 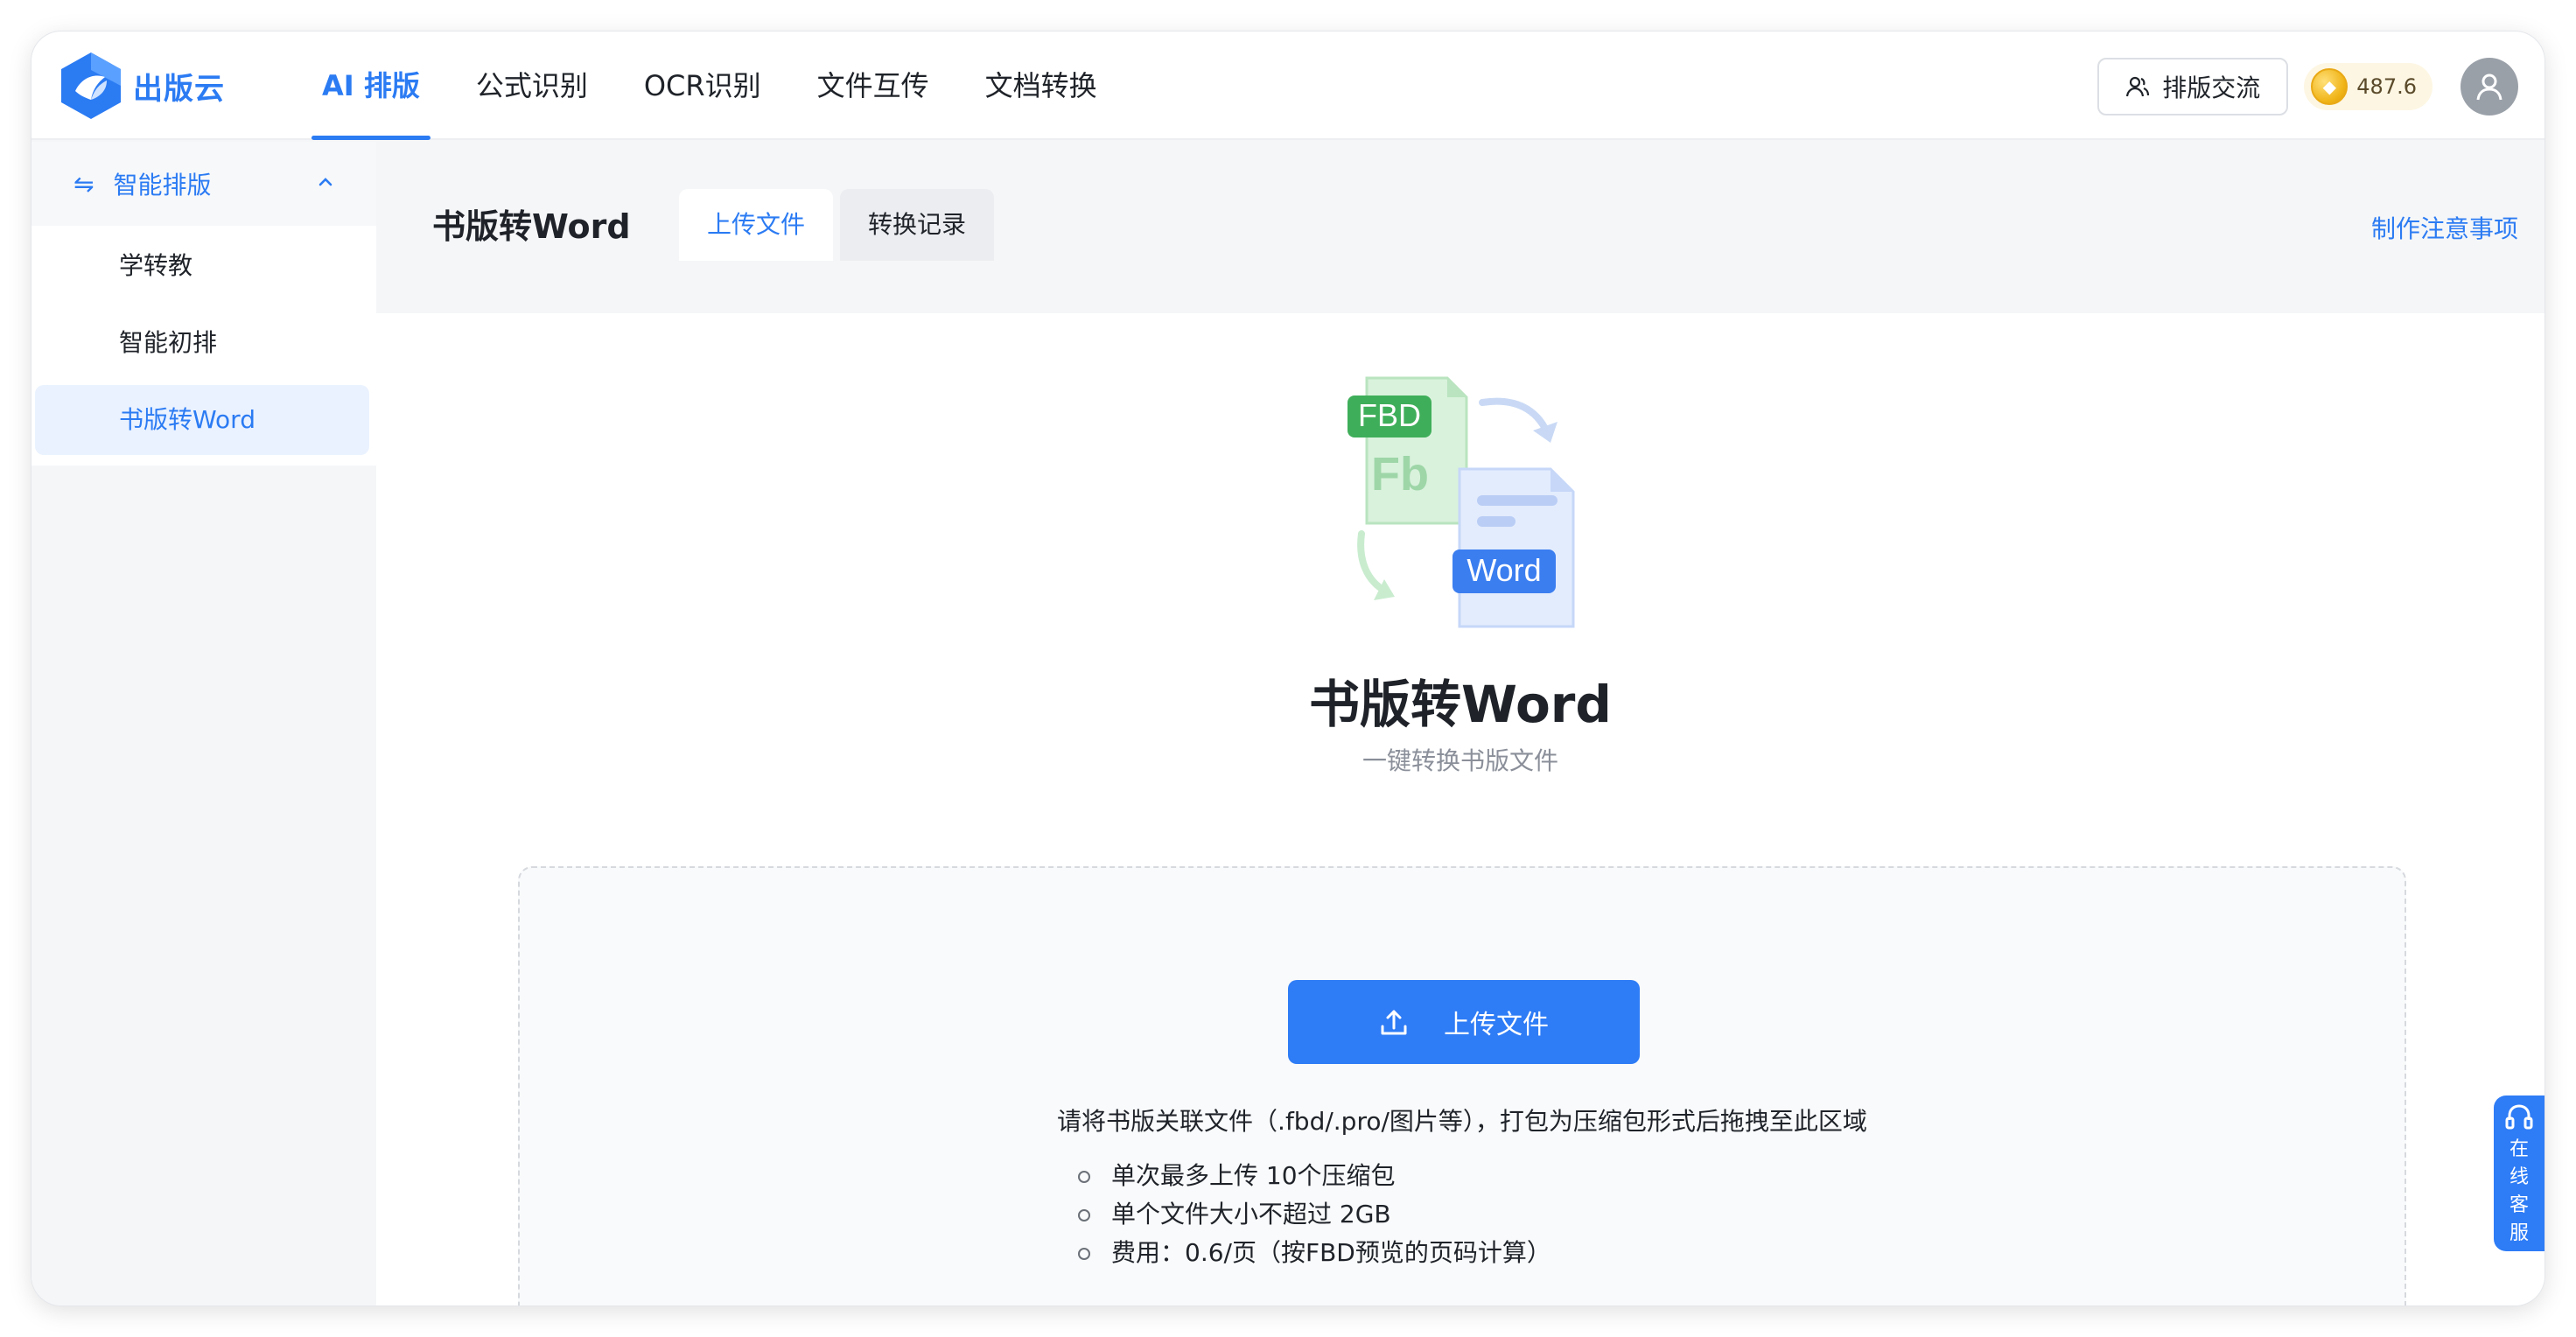 What do you see at coordinates (1503, 570) in the screenshot?
I see `word-badge-text: Word` at bounding box center [1503, 570].